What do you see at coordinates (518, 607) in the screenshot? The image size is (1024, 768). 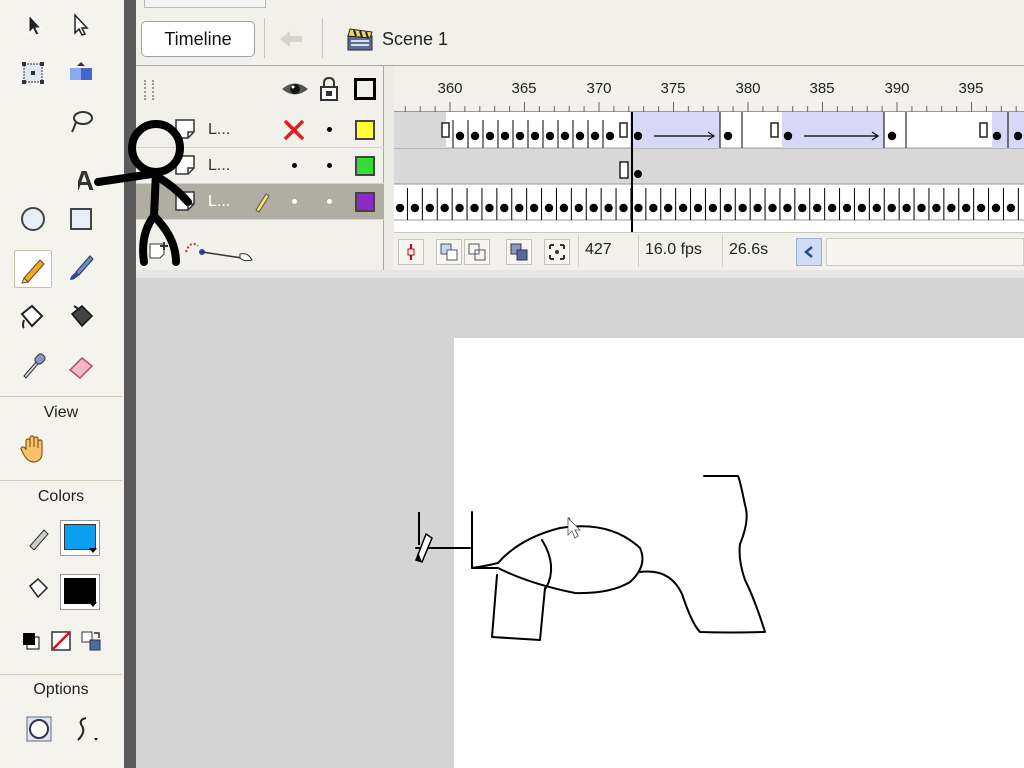 I see `stroke-leg` at bounding box center [518, 607].